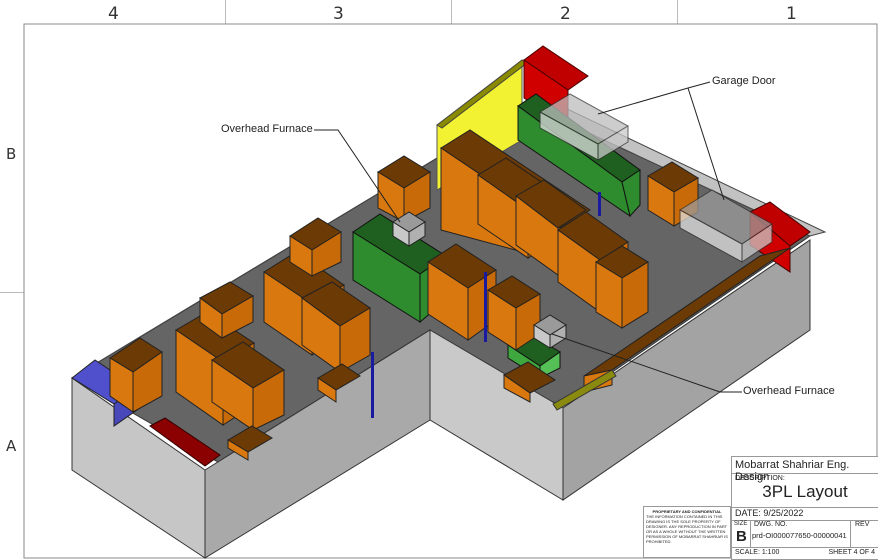  I want to click on size-value: B, so click(741, 536).